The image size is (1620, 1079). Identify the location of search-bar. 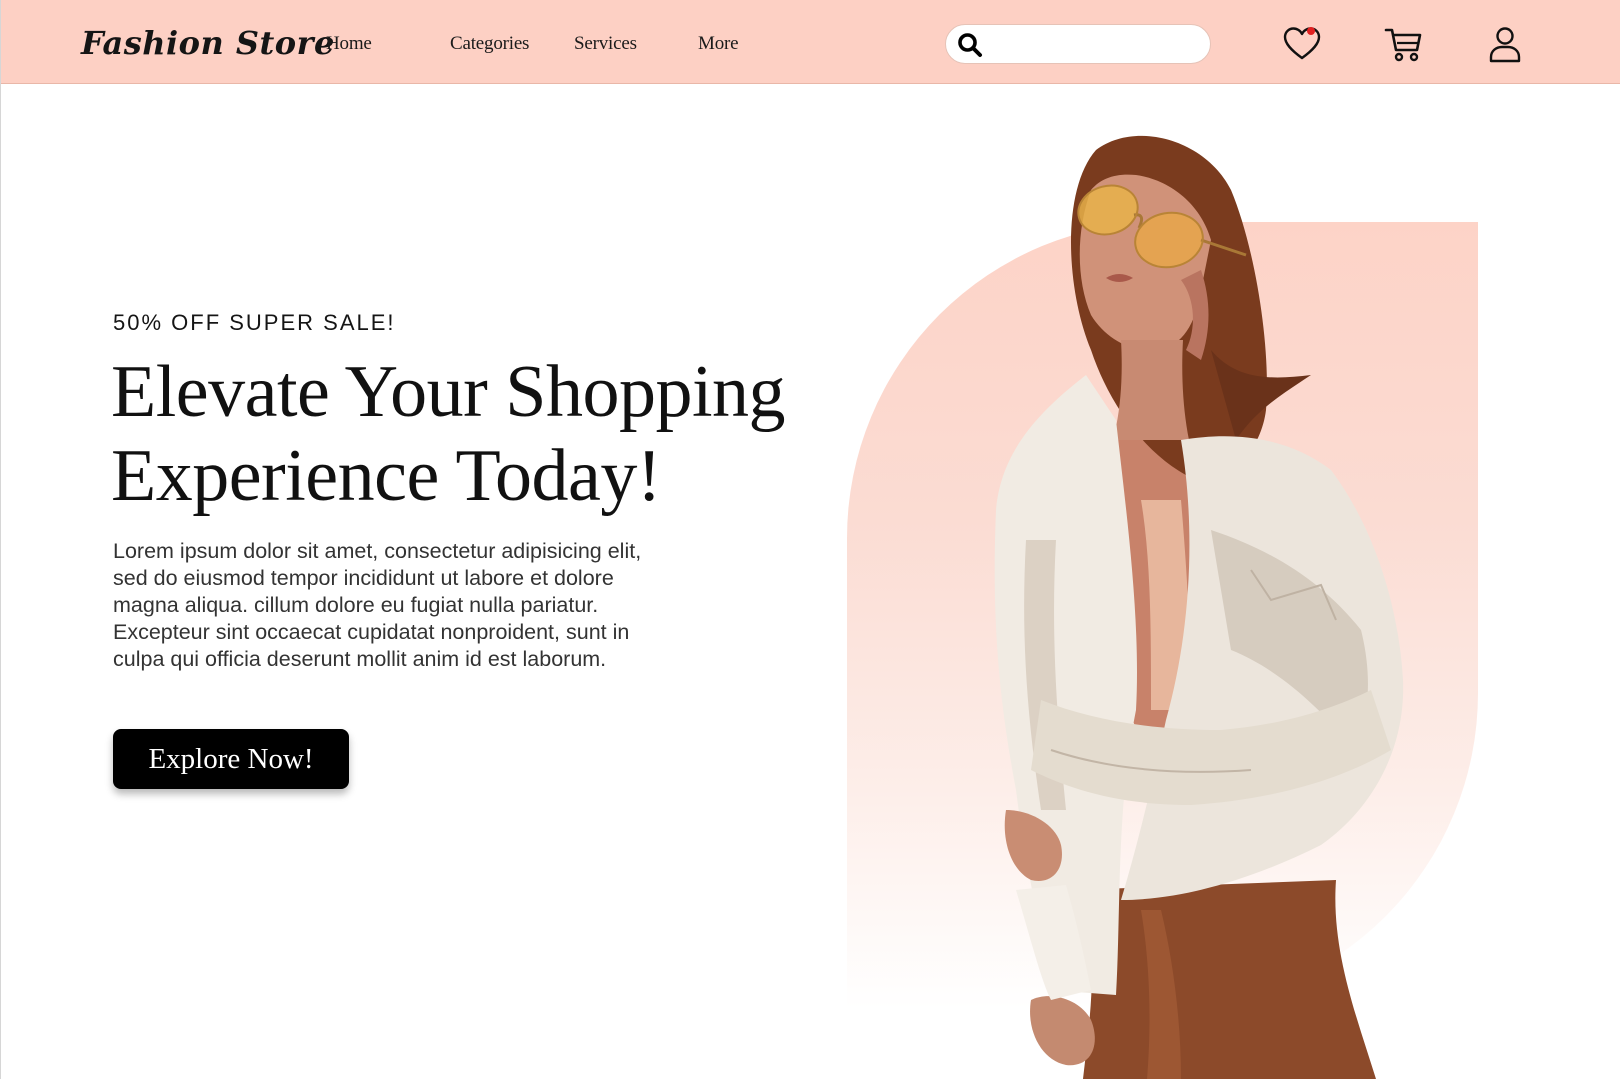
(1078, 44).